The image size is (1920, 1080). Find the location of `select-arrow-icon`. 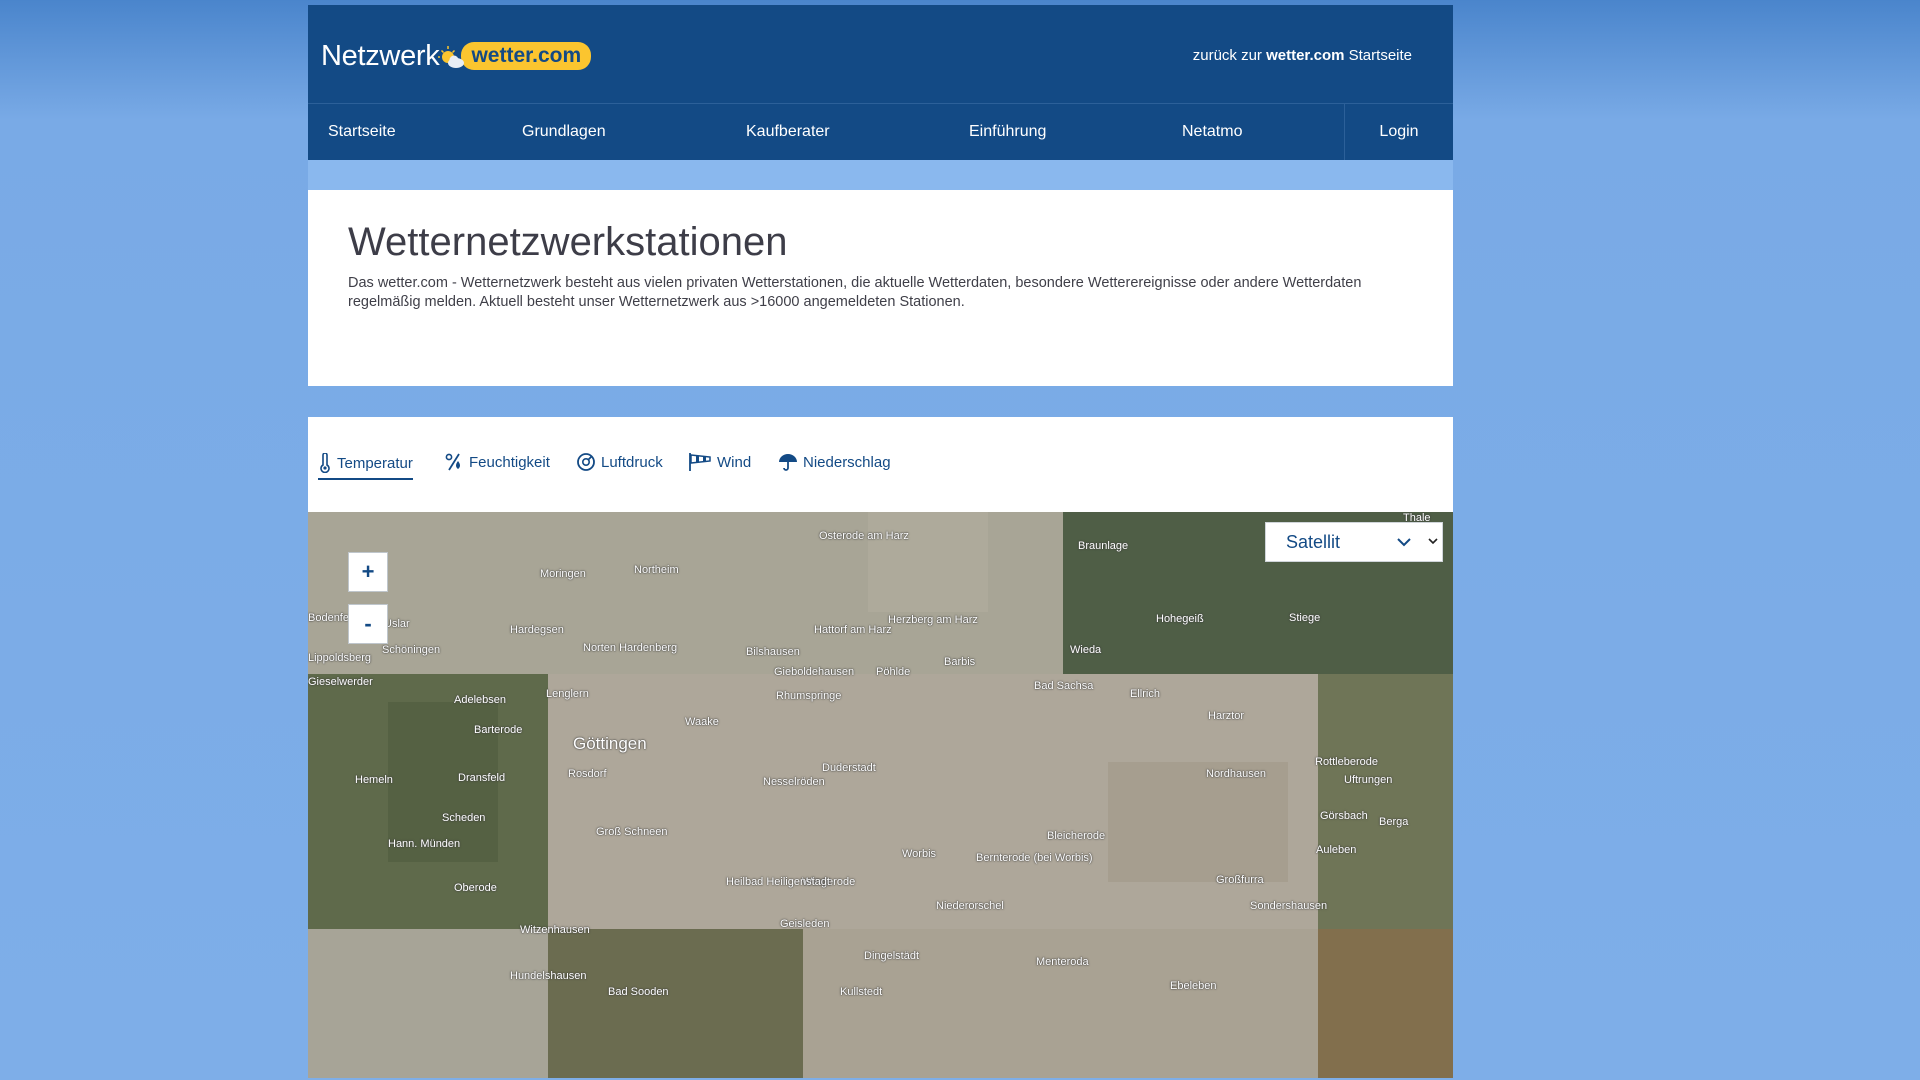

select-arrow-icon is located at coordinates (1433, 541).